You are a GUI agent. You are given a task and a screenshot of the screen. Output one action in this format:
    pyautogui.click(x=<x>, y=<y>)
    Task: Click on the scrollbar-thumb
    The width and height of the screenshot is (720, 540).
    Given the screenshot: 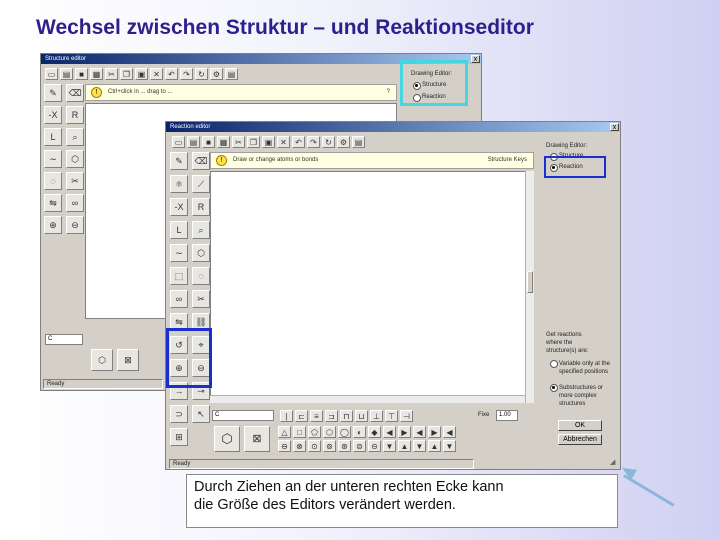 What is the action you would take?
    pyautogui.click(x=530, y=282)
    